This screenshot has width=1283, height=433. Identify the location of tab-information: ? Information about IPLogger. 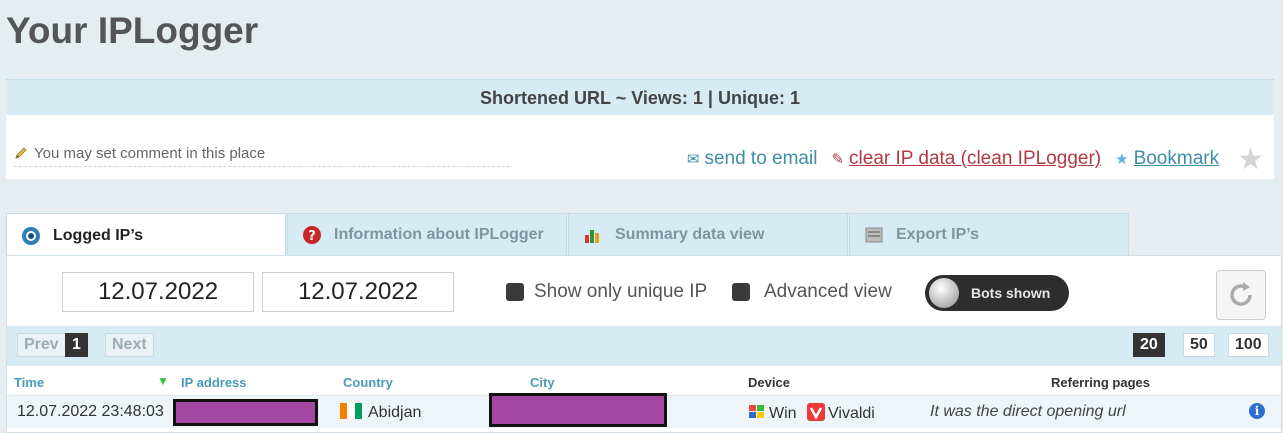
(427, 234).